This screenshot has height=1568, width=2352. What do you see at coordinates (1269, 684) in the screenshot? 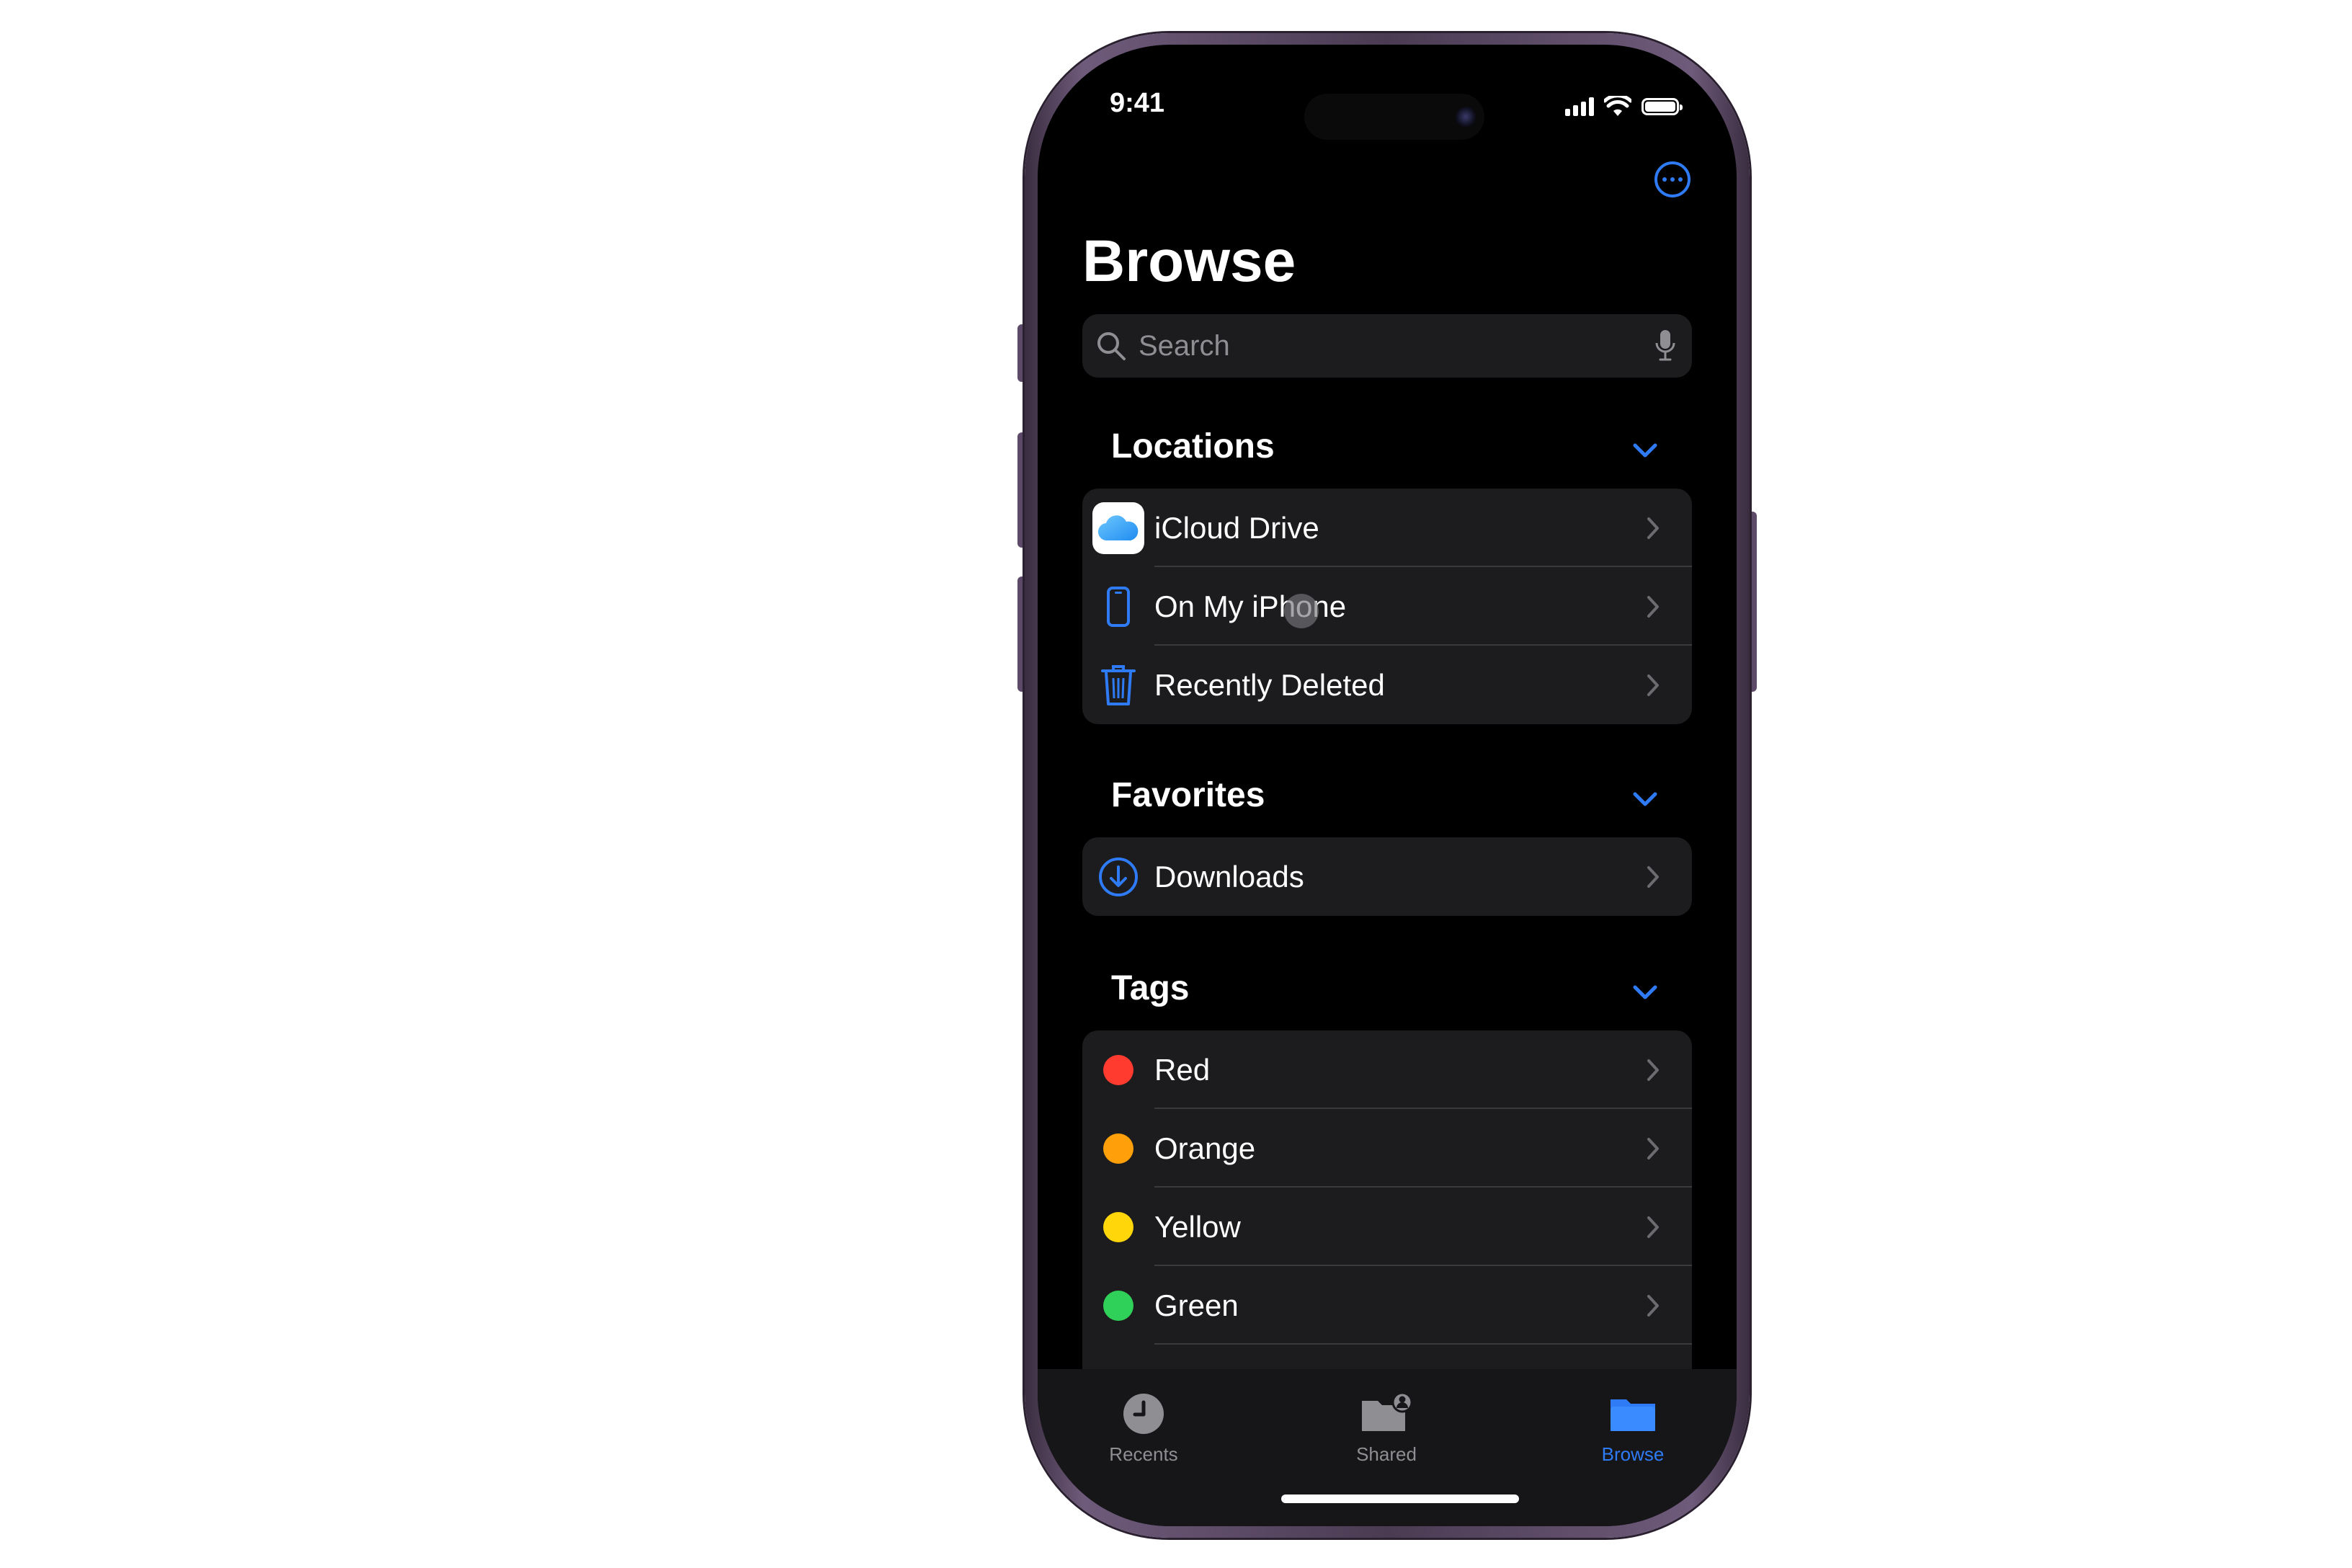
I see `list-item-label: Recently Deleted` at bounding box center [1269, 684].